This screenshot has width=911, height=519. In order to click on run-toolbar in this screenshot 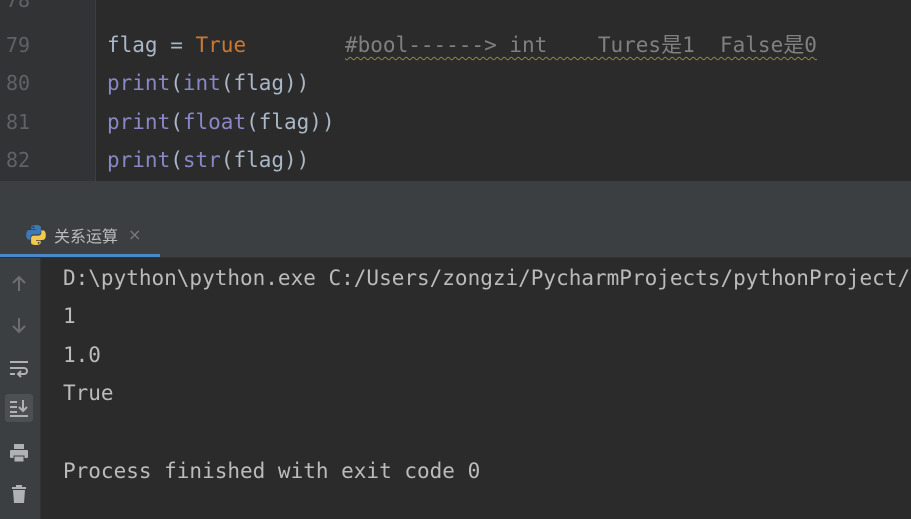, I will do `click(20, 388)`.